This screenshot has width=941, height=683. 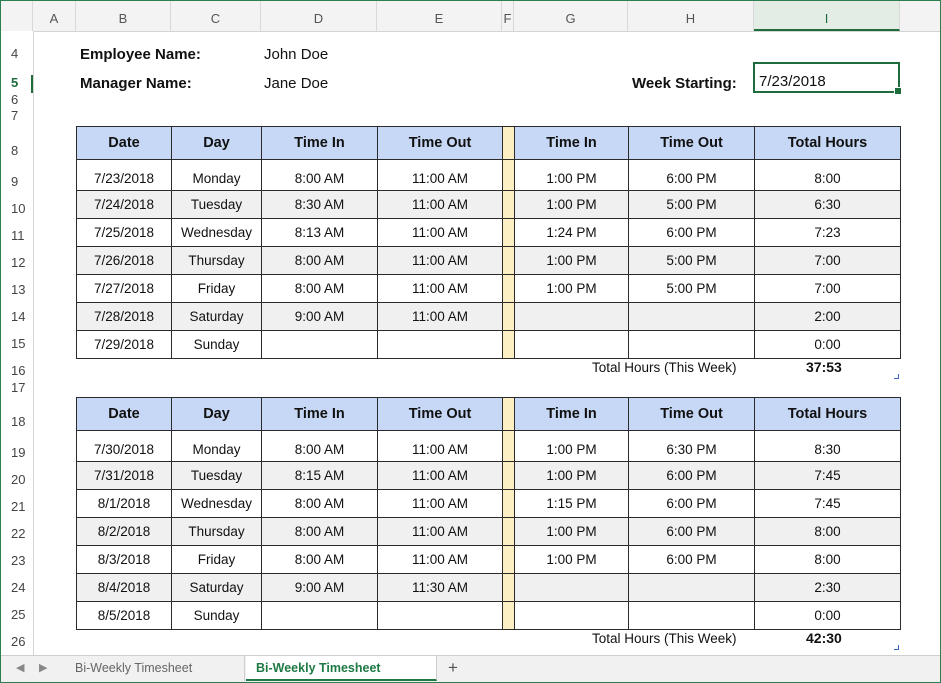 What do you see at coordinates (17, 115) in the screenshot?
I see `row-header: 7` at bounding box center [17, 115].